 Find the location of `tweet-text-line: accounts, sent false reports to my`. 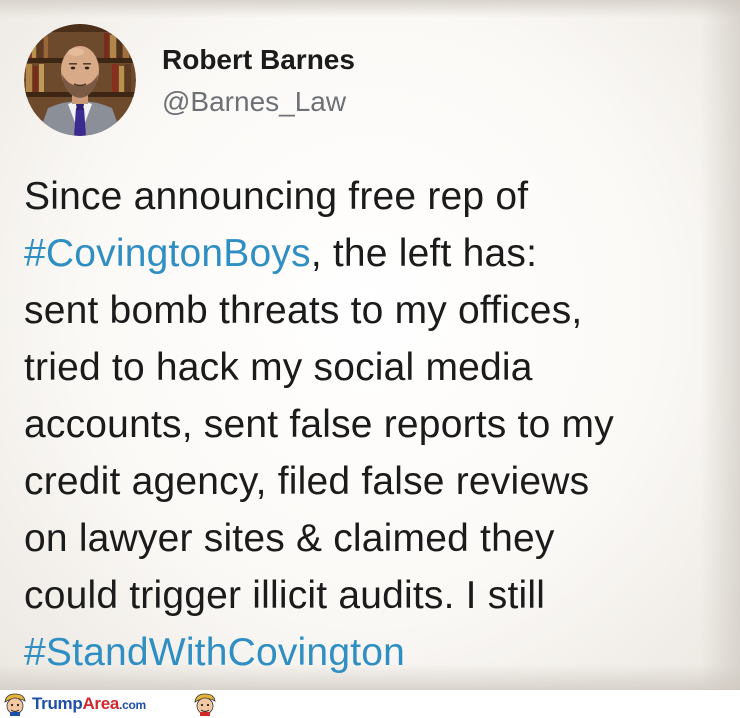

tweet-text-line: accounts, sent false reports to my is located at coordinates (374, 424).